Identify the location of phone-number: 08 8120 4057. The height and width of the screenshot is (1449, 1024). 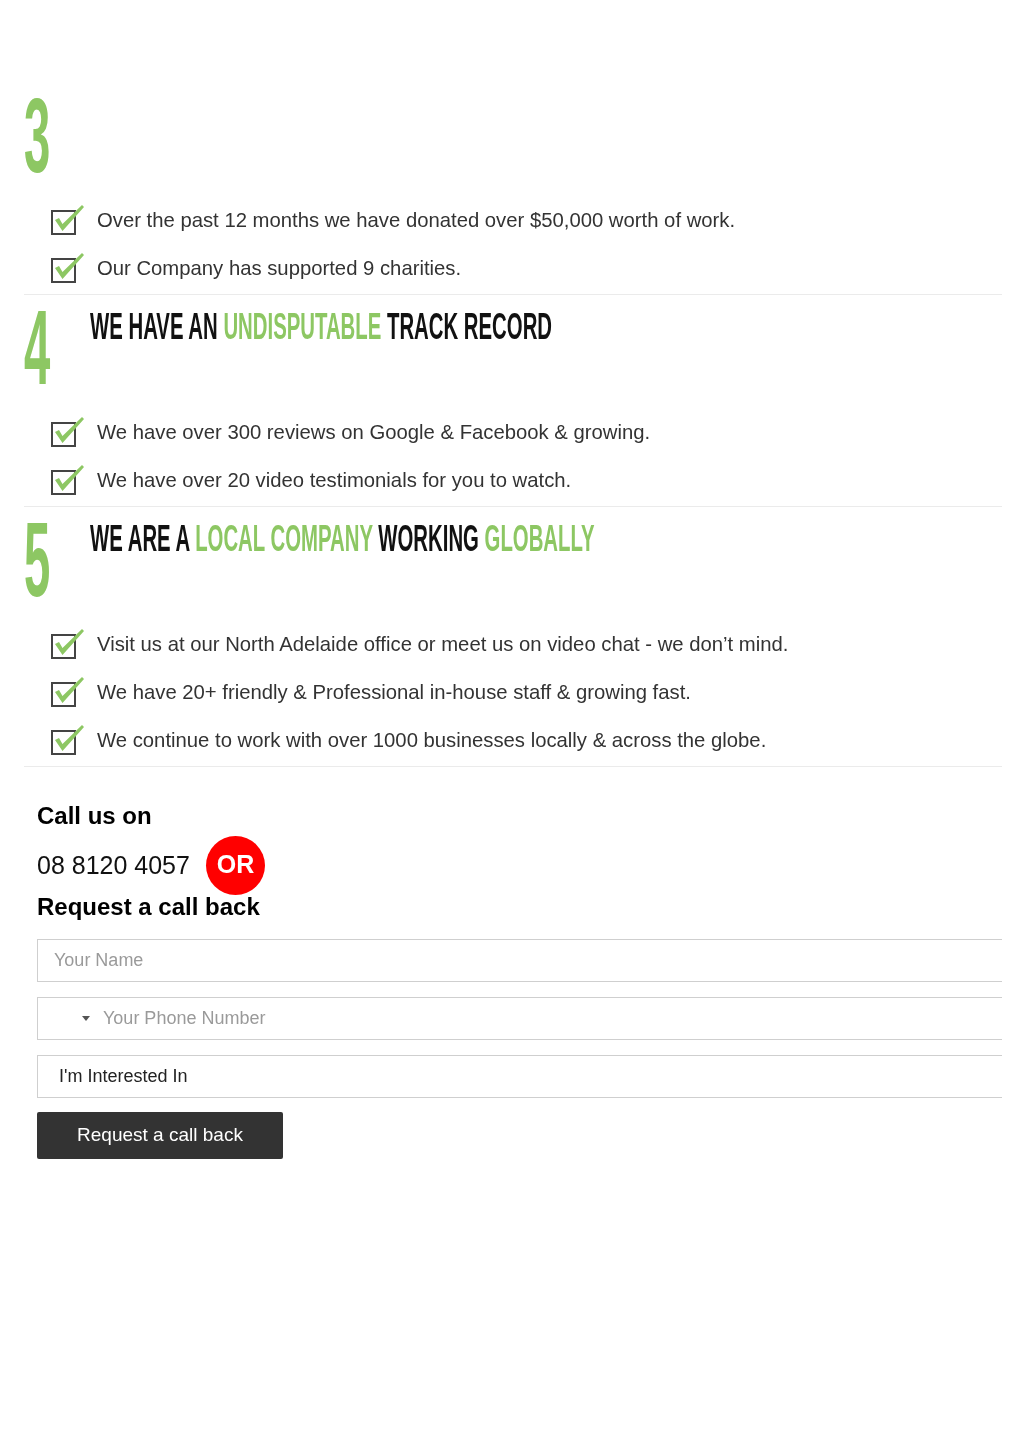
(113, 865).